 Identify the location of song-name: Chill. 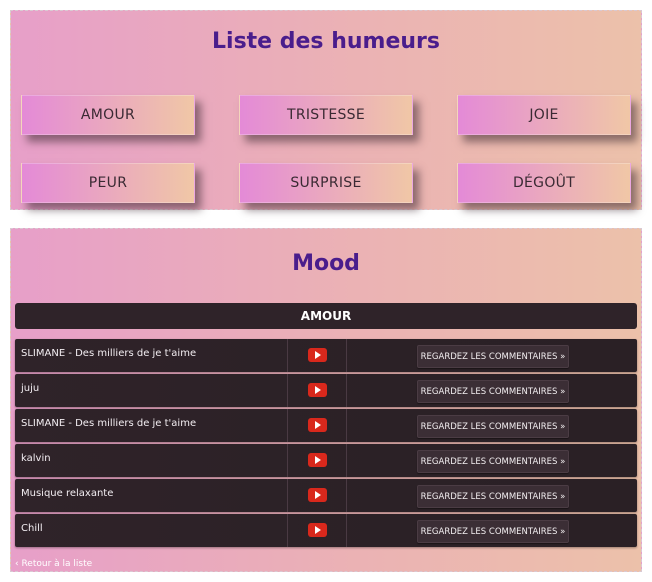
(32, 528).